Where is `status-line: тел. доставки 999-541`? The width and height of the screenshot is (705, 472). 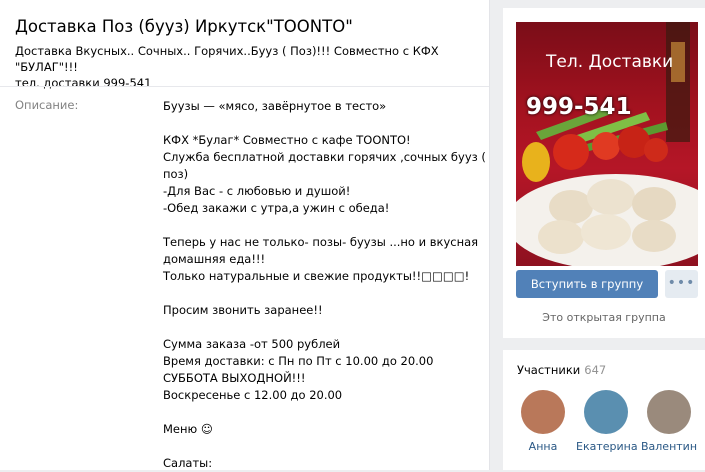 status-line: тел. доставки 999-541 is located at coordinates (83, 83).